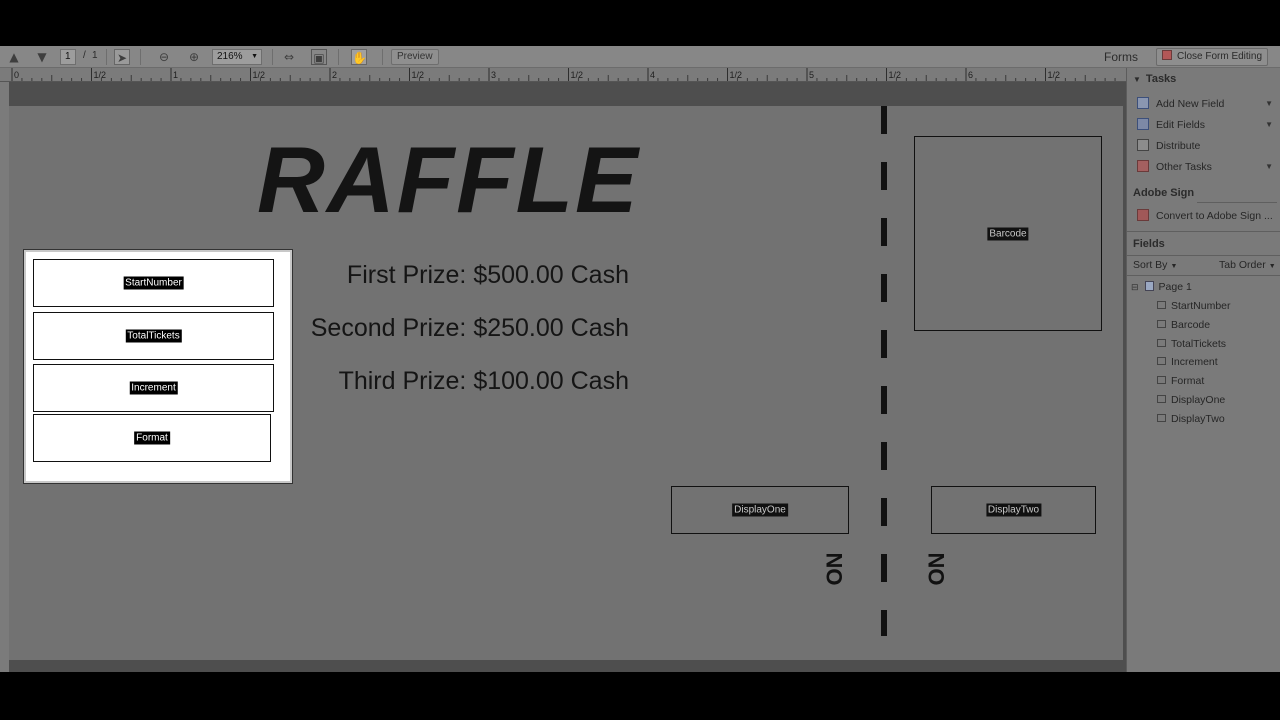 The width and height of the screenshot is (1280, 720). I want to click on page-number-input: 1, so click(68, 57).